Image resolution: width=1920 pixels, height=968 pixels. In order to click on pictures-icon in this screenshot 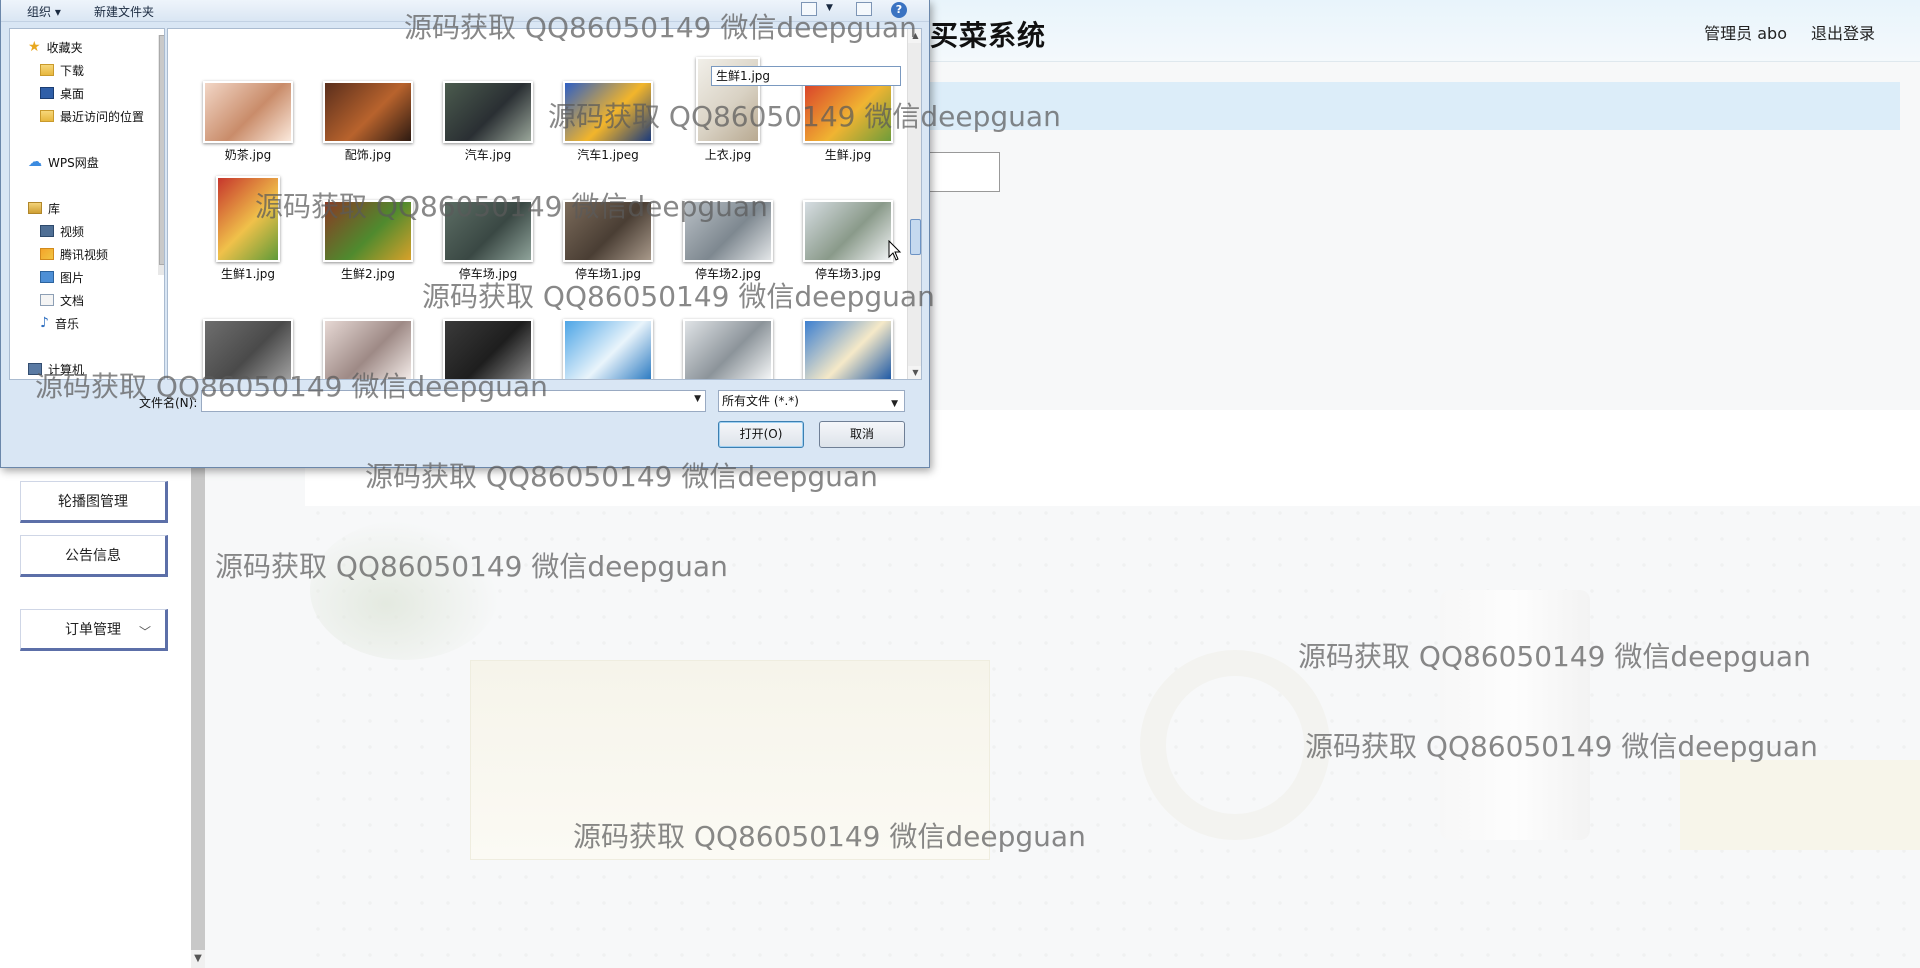, I will do `click(47, 277)`.